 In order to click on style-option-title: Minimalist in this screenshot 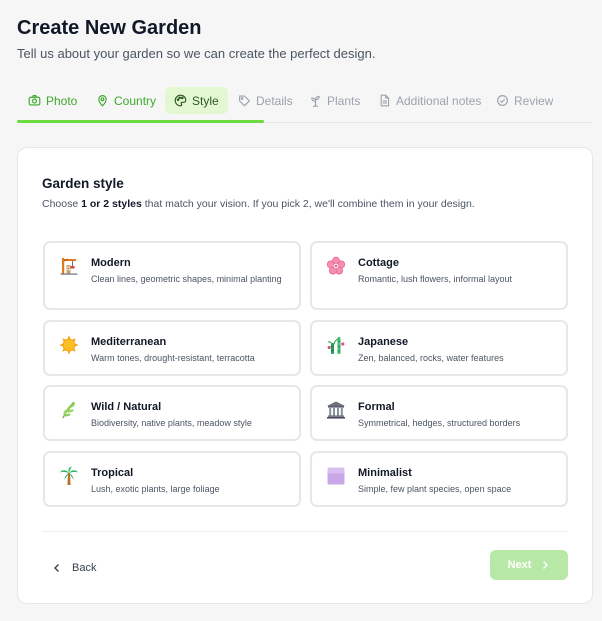, I will do `click(385, 473)`.